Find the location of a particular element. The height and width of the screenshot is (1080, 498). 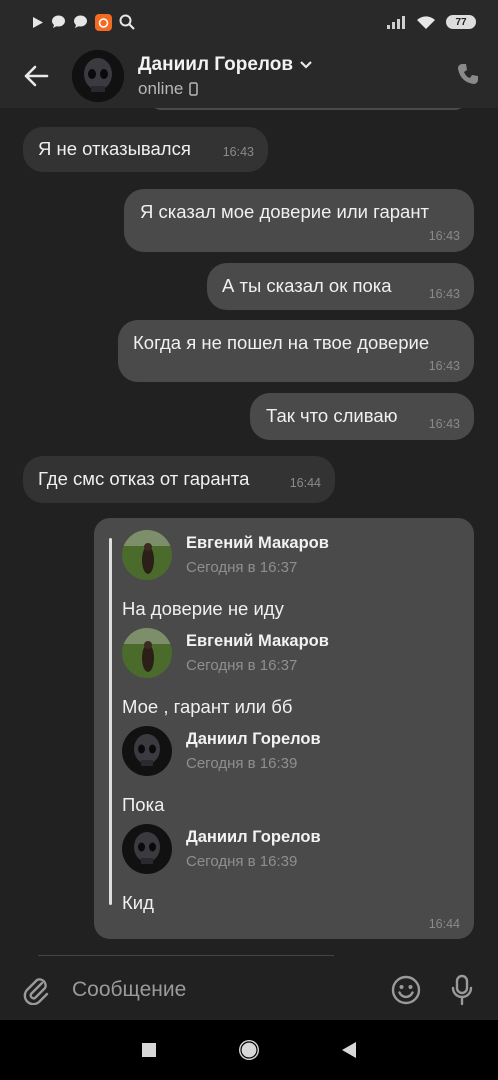

forwarded-text: Пока is located at coordinates (143, 804).